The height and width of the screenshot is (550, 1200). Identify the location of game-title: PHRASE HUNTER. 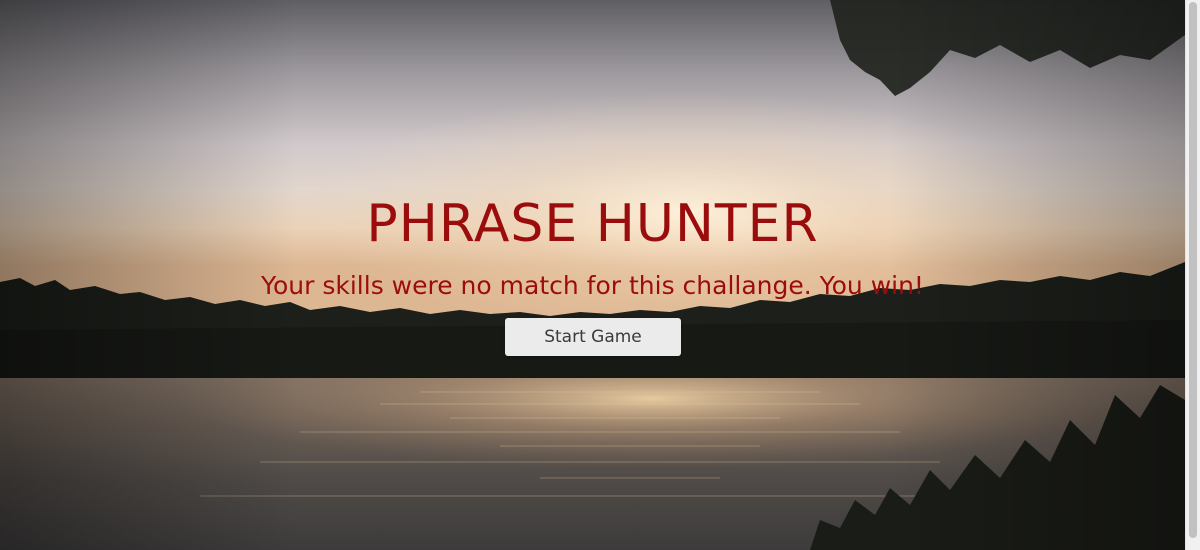
(592, 224).